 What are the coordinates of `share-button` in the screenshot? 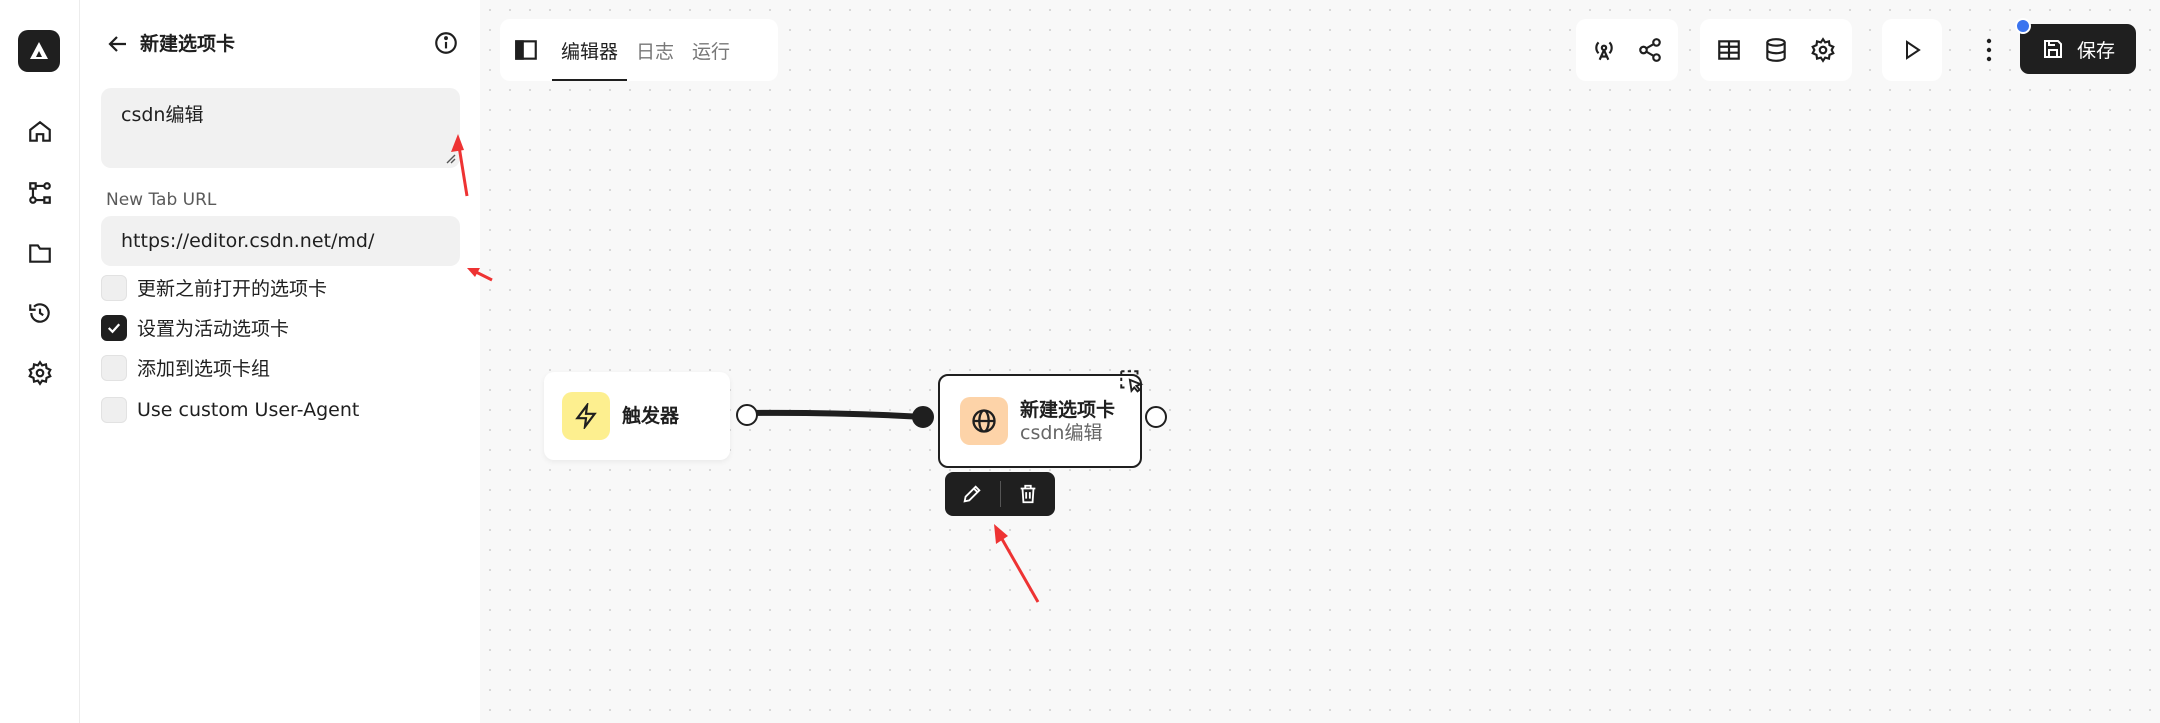 It's located at (1650, 50).